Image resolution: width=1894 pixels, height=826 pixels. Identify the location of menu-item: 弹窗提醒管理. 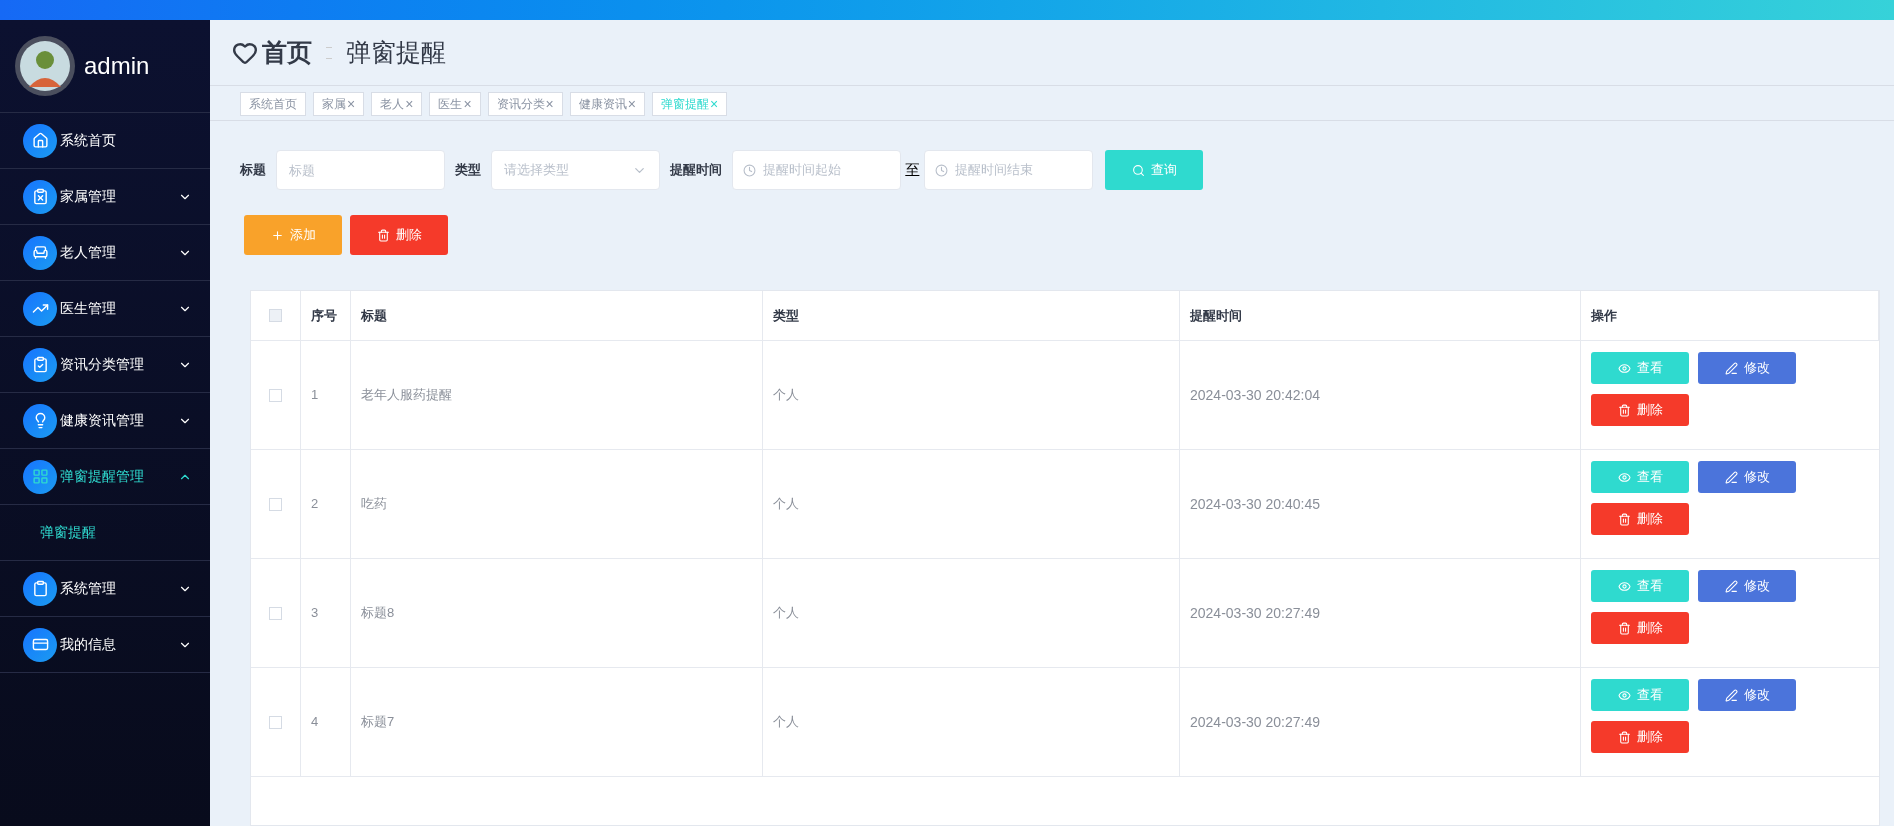
(105, 477).